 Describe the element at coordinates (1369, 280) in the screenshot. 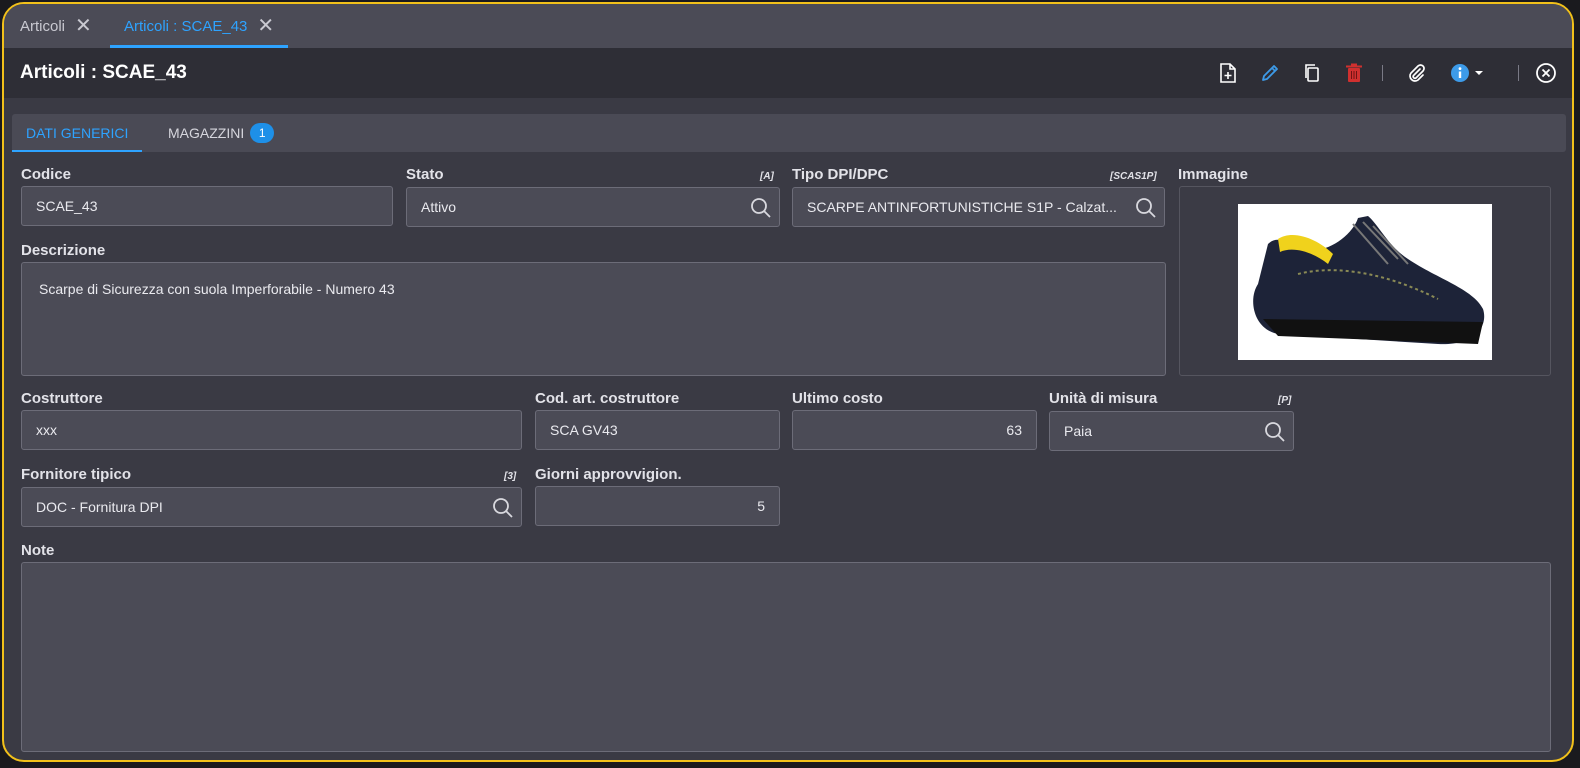

I see `safety-shoe-image` at that location.